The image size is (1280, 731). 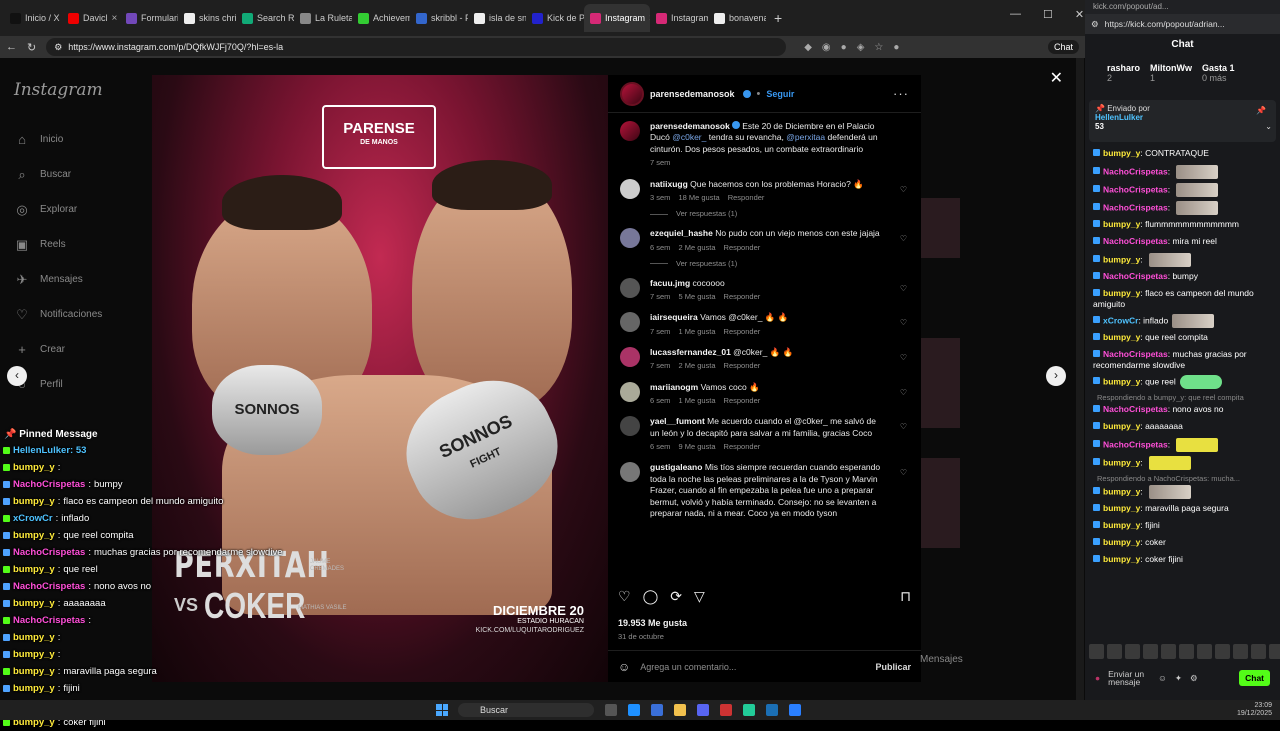 I want to click on bookmark-icon: ⊓, so click(x=905, y=596).